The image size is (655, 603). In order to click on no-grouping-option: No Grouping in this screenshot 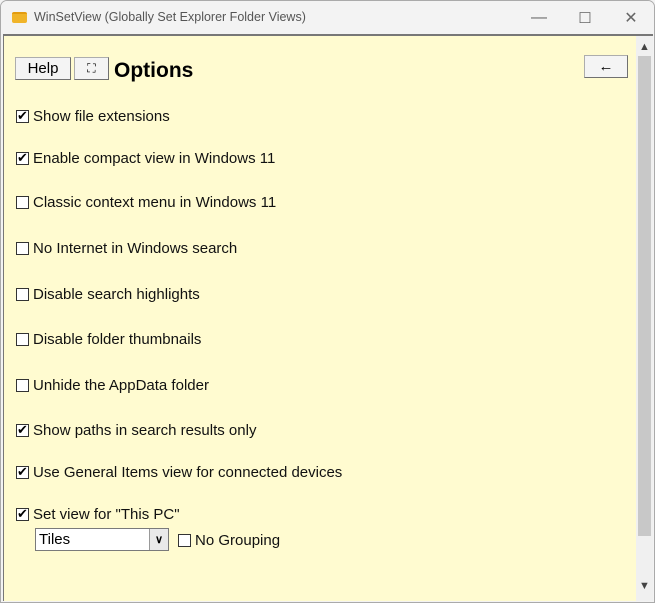, I will do `click(229, 540)`.